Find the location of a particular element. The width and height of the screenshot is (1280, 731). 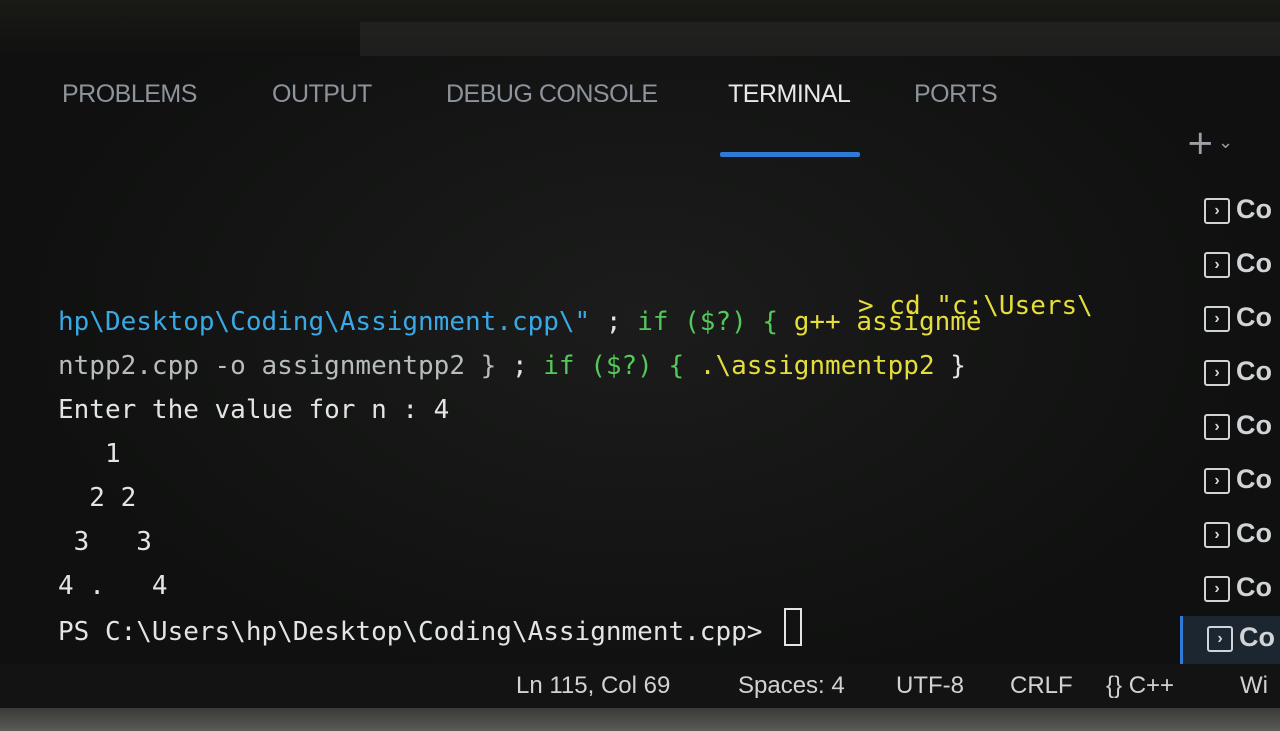

status-language: {} C++ is located at coordinates (1140, 686).